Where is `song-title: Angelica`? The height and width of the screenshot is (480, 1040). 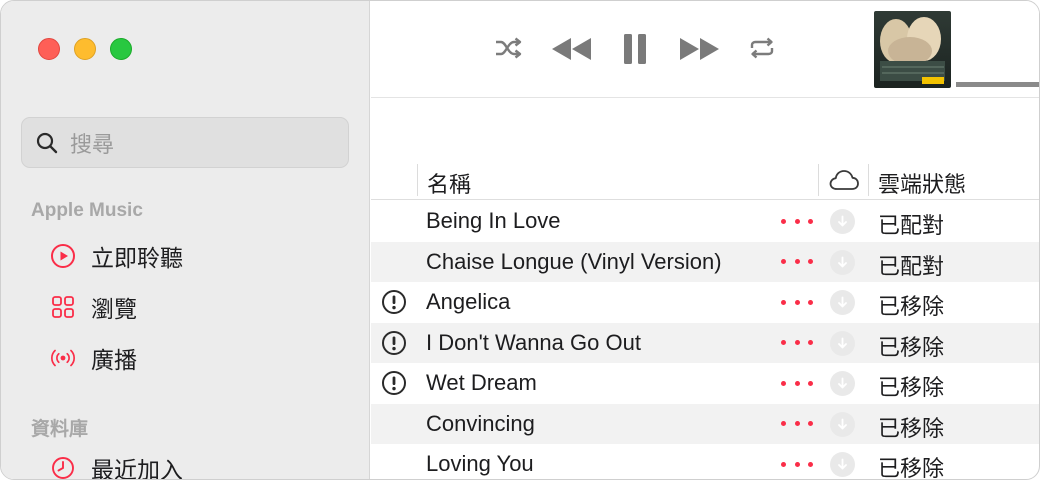 song-title: Angelica is located at coordinates (468, 301).